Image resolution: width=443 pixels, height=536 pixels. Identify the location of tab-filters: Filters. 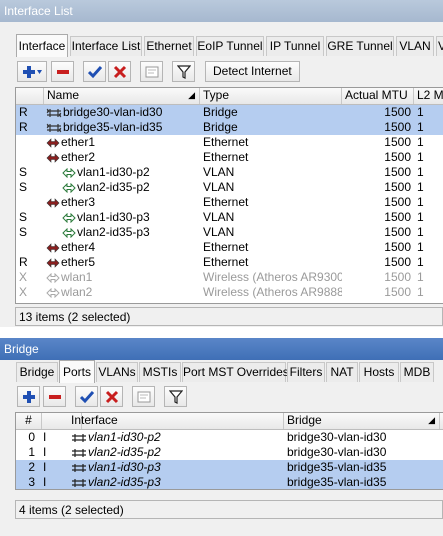
(306, 372).